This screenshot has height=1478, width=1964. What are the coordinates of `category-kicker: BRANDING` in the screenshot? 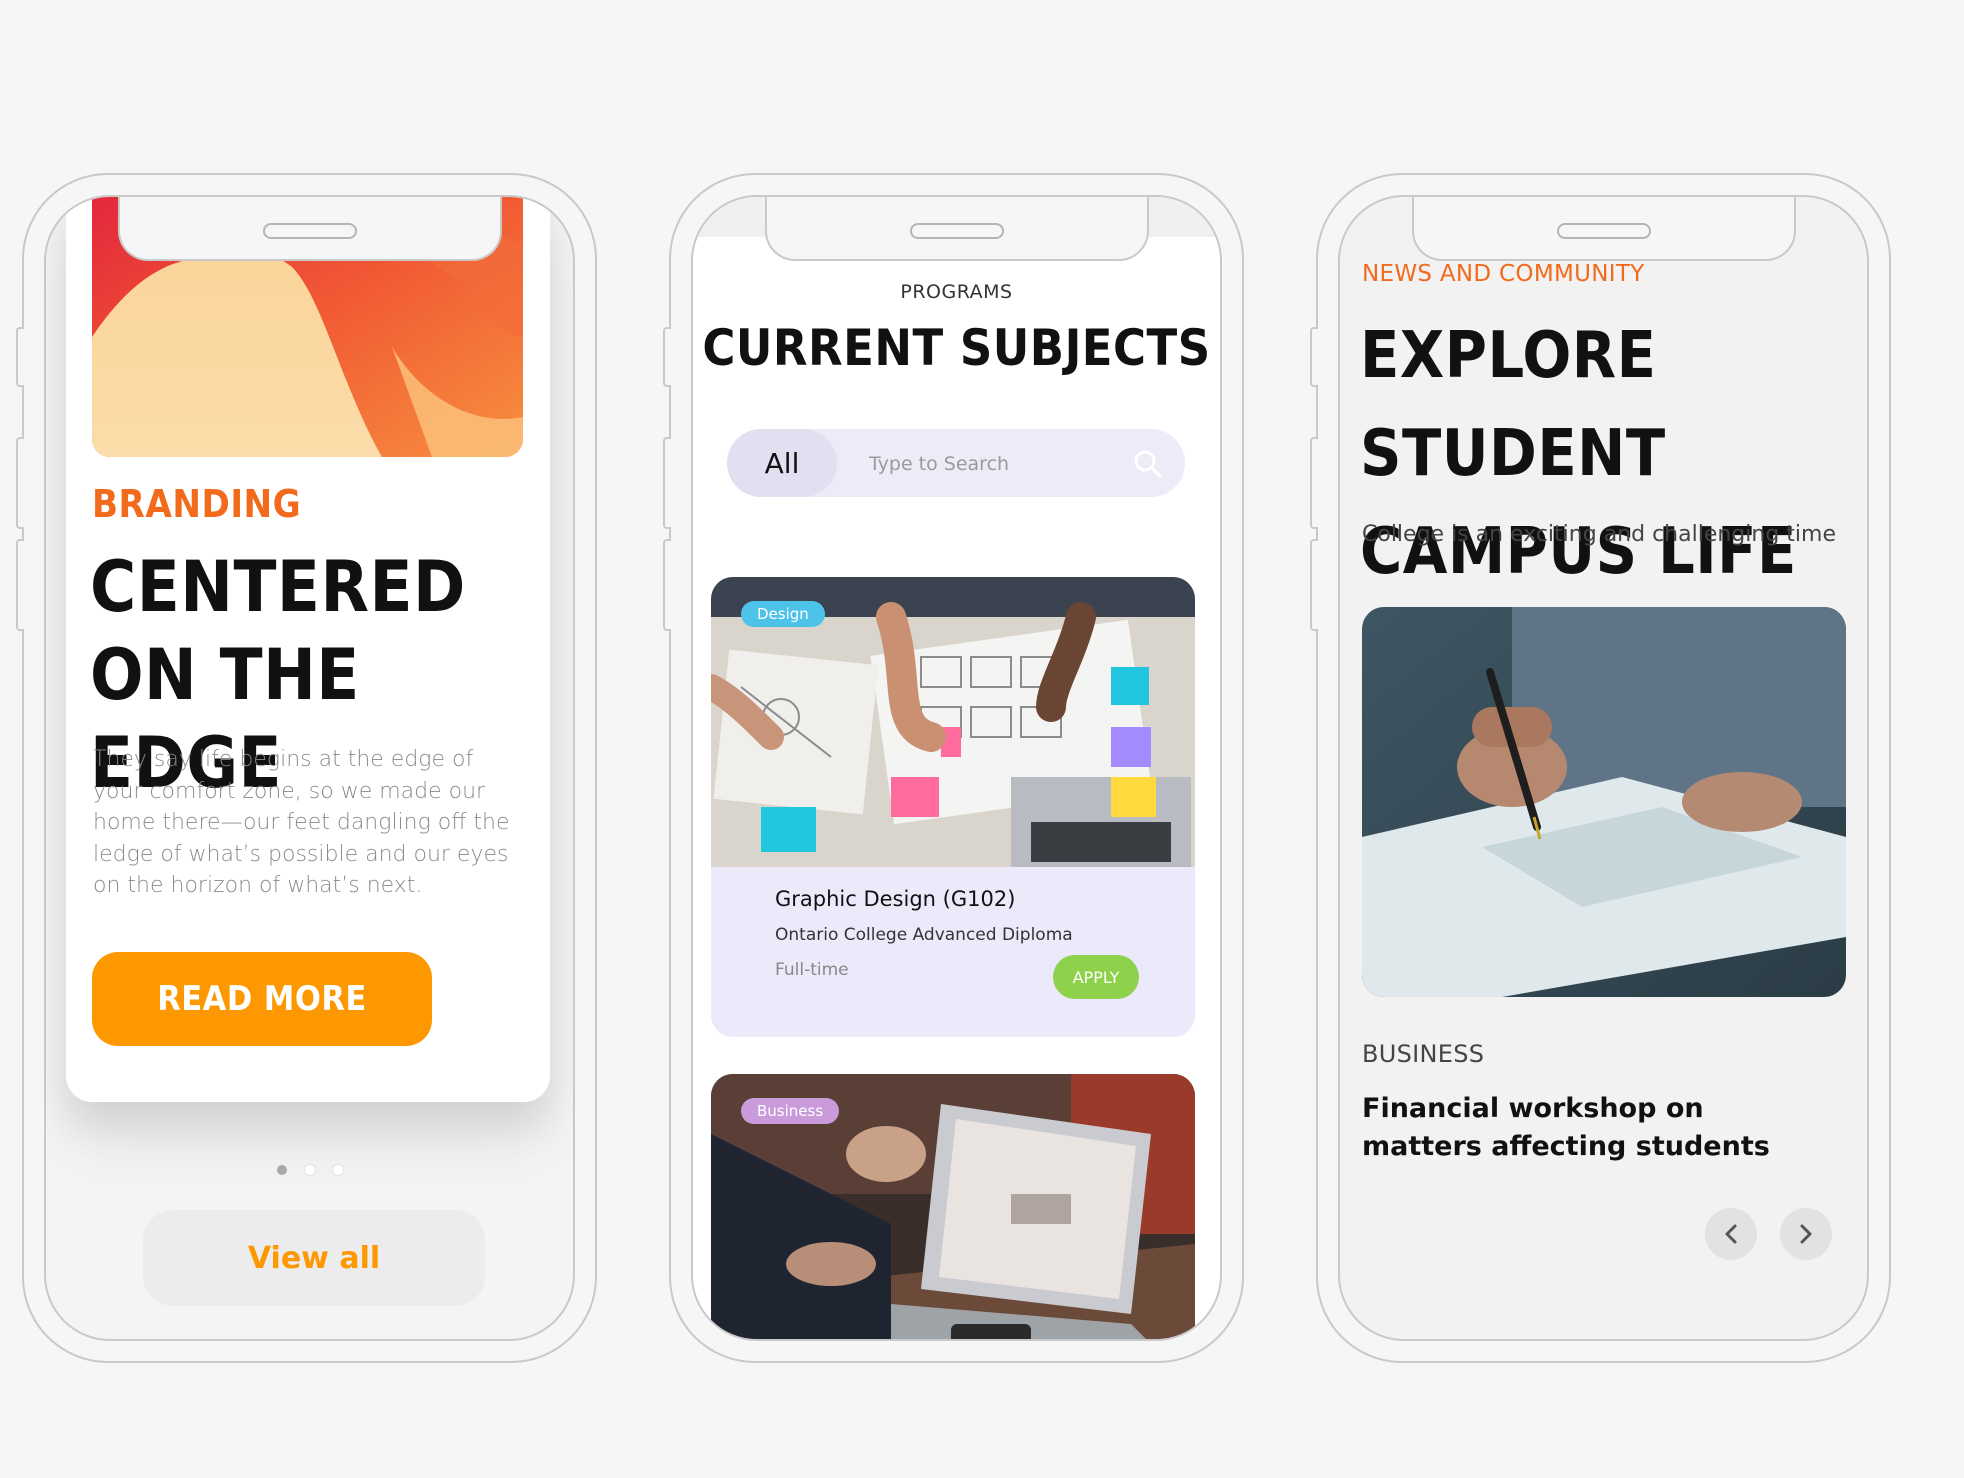 It's located at (197, 504).